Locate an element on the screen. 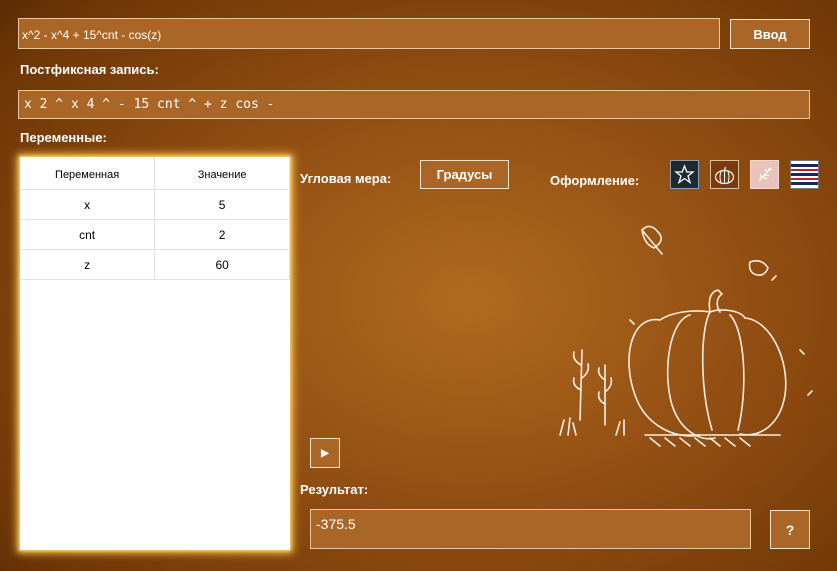 This screenshot has height=571, width=837. table-row: x 5 is located at coordinates (155, 204).